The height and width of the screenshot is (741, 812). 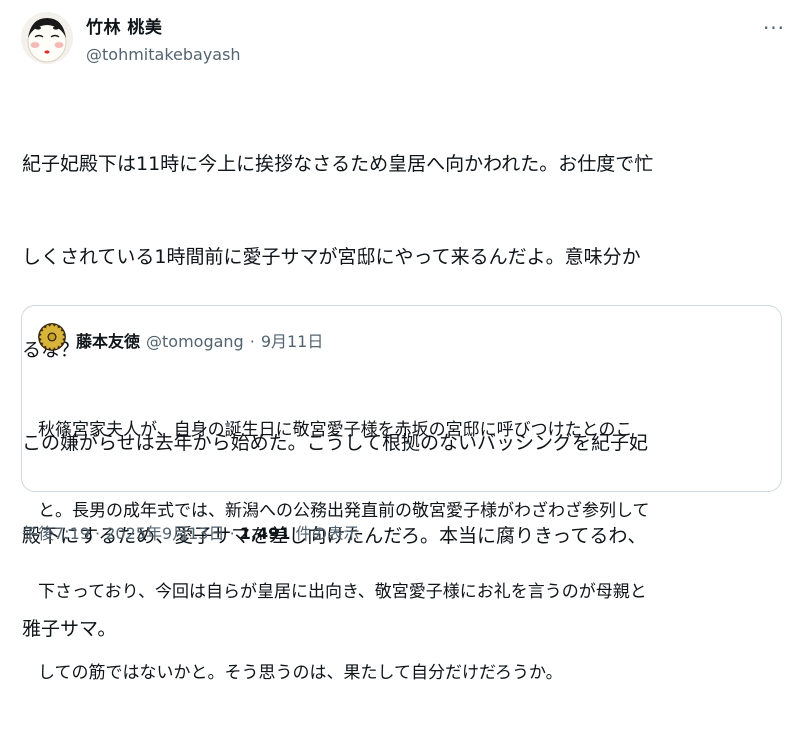 I want to click on quote-text-line: 下さっており、今回は自らが皇居に出向き、敬宮愛子様にお礼を言うのが母親と, so click(x=342, y=592).